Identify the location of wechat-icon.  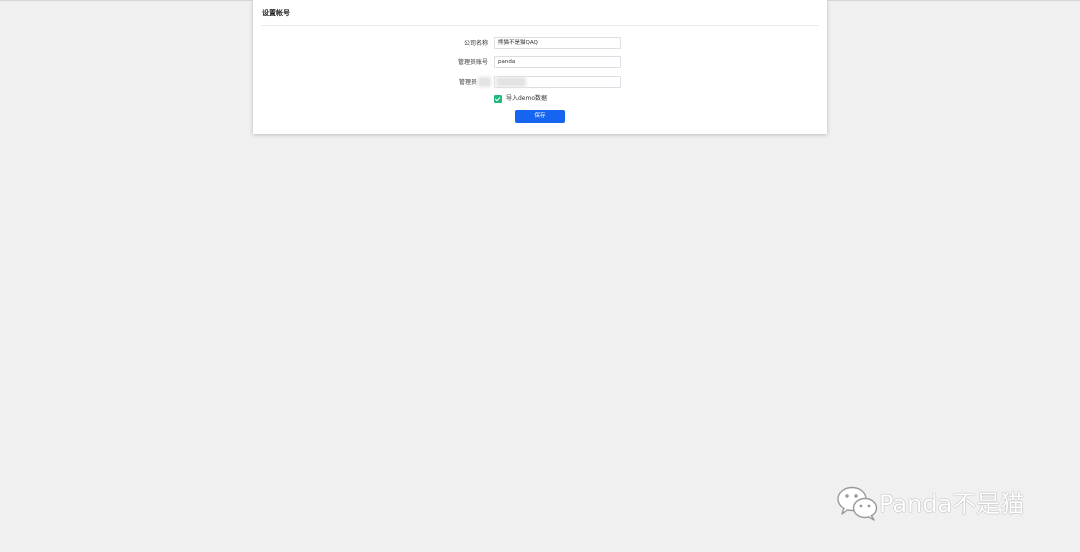
(857, 503).